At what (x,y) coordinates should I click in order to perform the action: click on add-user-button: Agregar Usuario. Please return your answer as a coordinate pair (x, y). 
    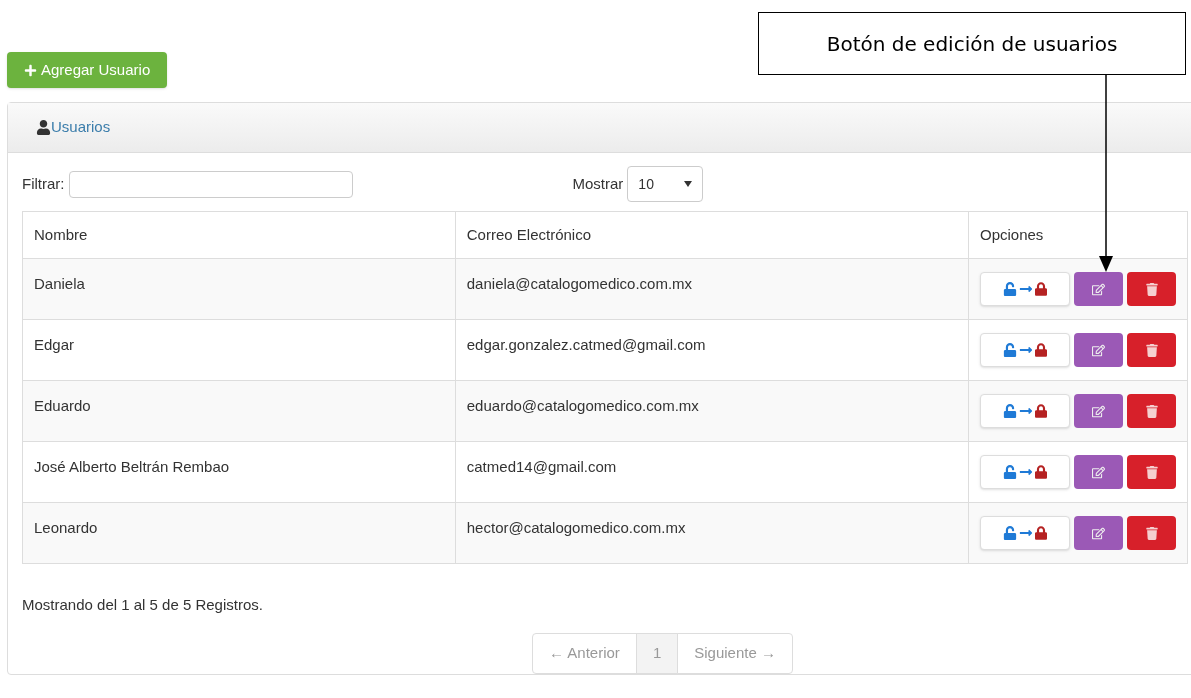
    Looking at the image, I should click on (87, 70).